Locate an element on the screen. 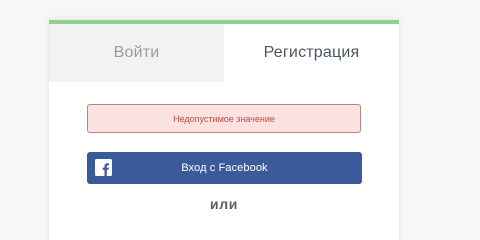  error-message: Недопустимое значение is located at coordinates (224, 118).